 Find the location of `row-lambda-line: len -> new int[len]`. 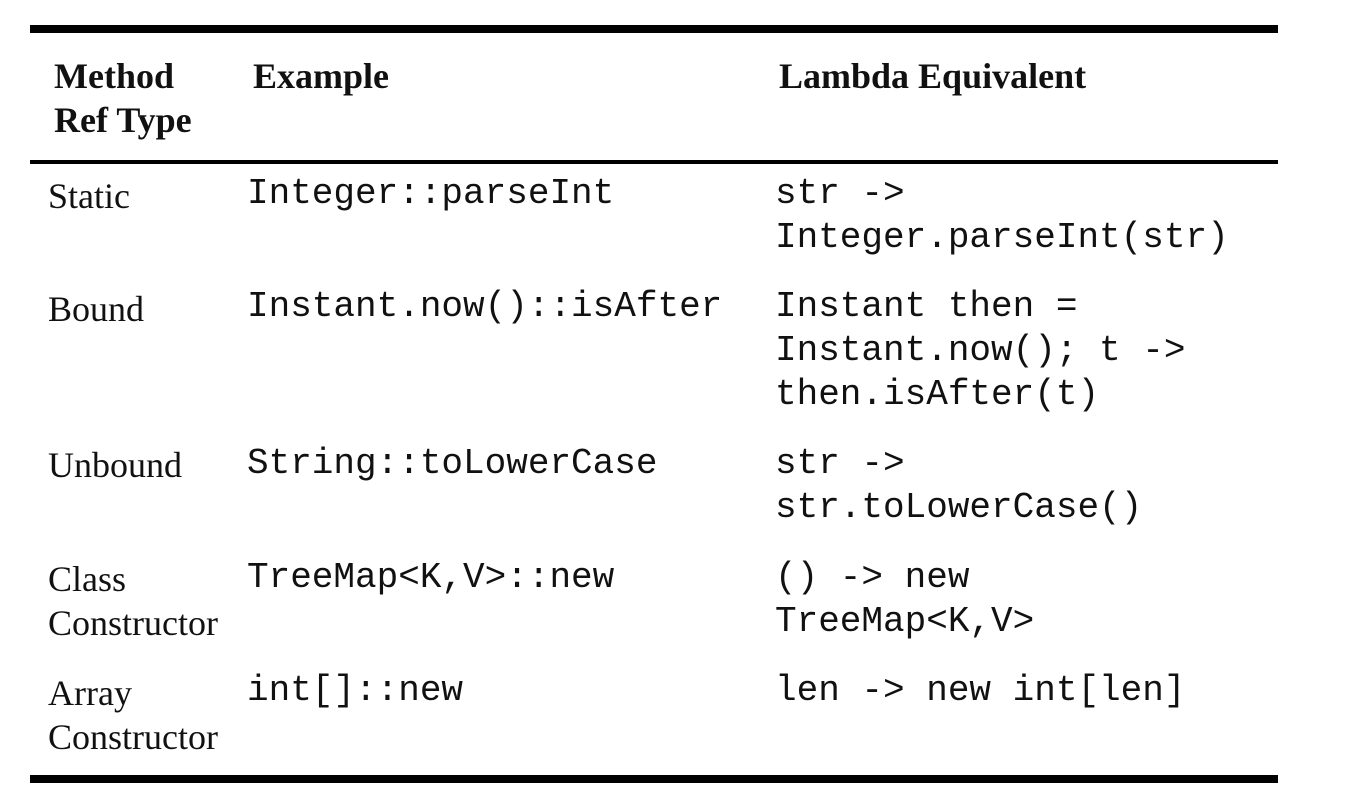

row-lambda-line: len -> new int[len] is located at coordinates (980, 690).